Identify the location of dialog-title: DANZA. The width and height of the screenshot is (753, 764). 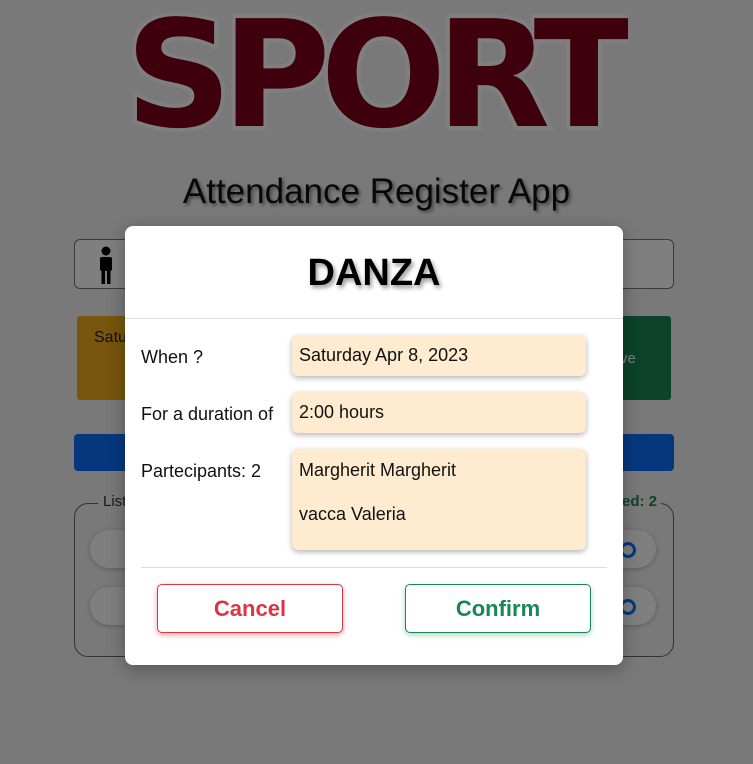
(374, 273).